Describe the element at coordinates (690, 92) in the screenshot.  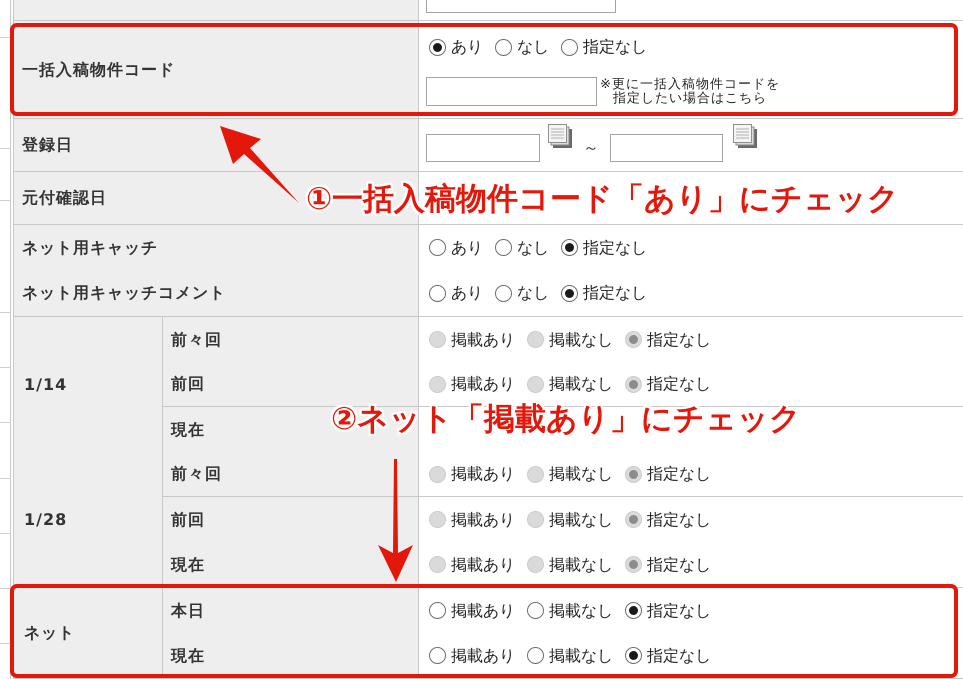
I see `note-text: ※更に一括入稿物件コードを 指定したい場合はこちら` at that location.